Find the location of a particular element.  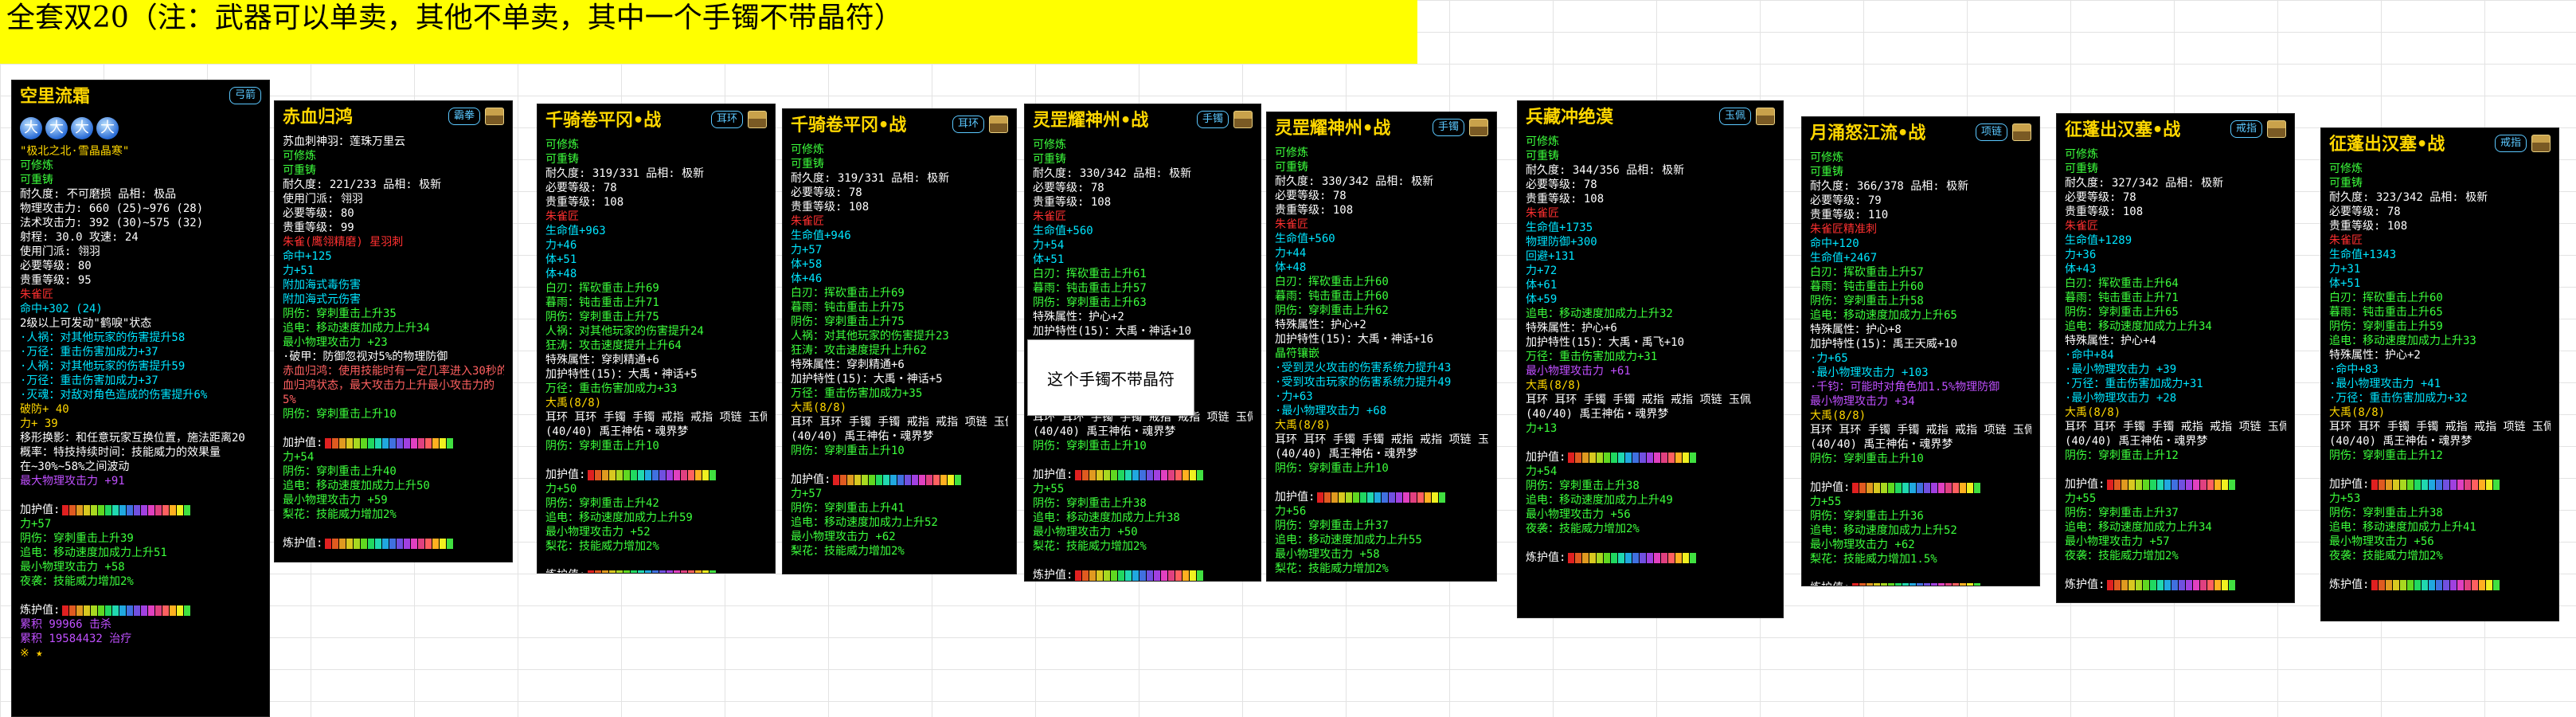

item-type-badge: 戒指 is located at coordinates (2510, 143).